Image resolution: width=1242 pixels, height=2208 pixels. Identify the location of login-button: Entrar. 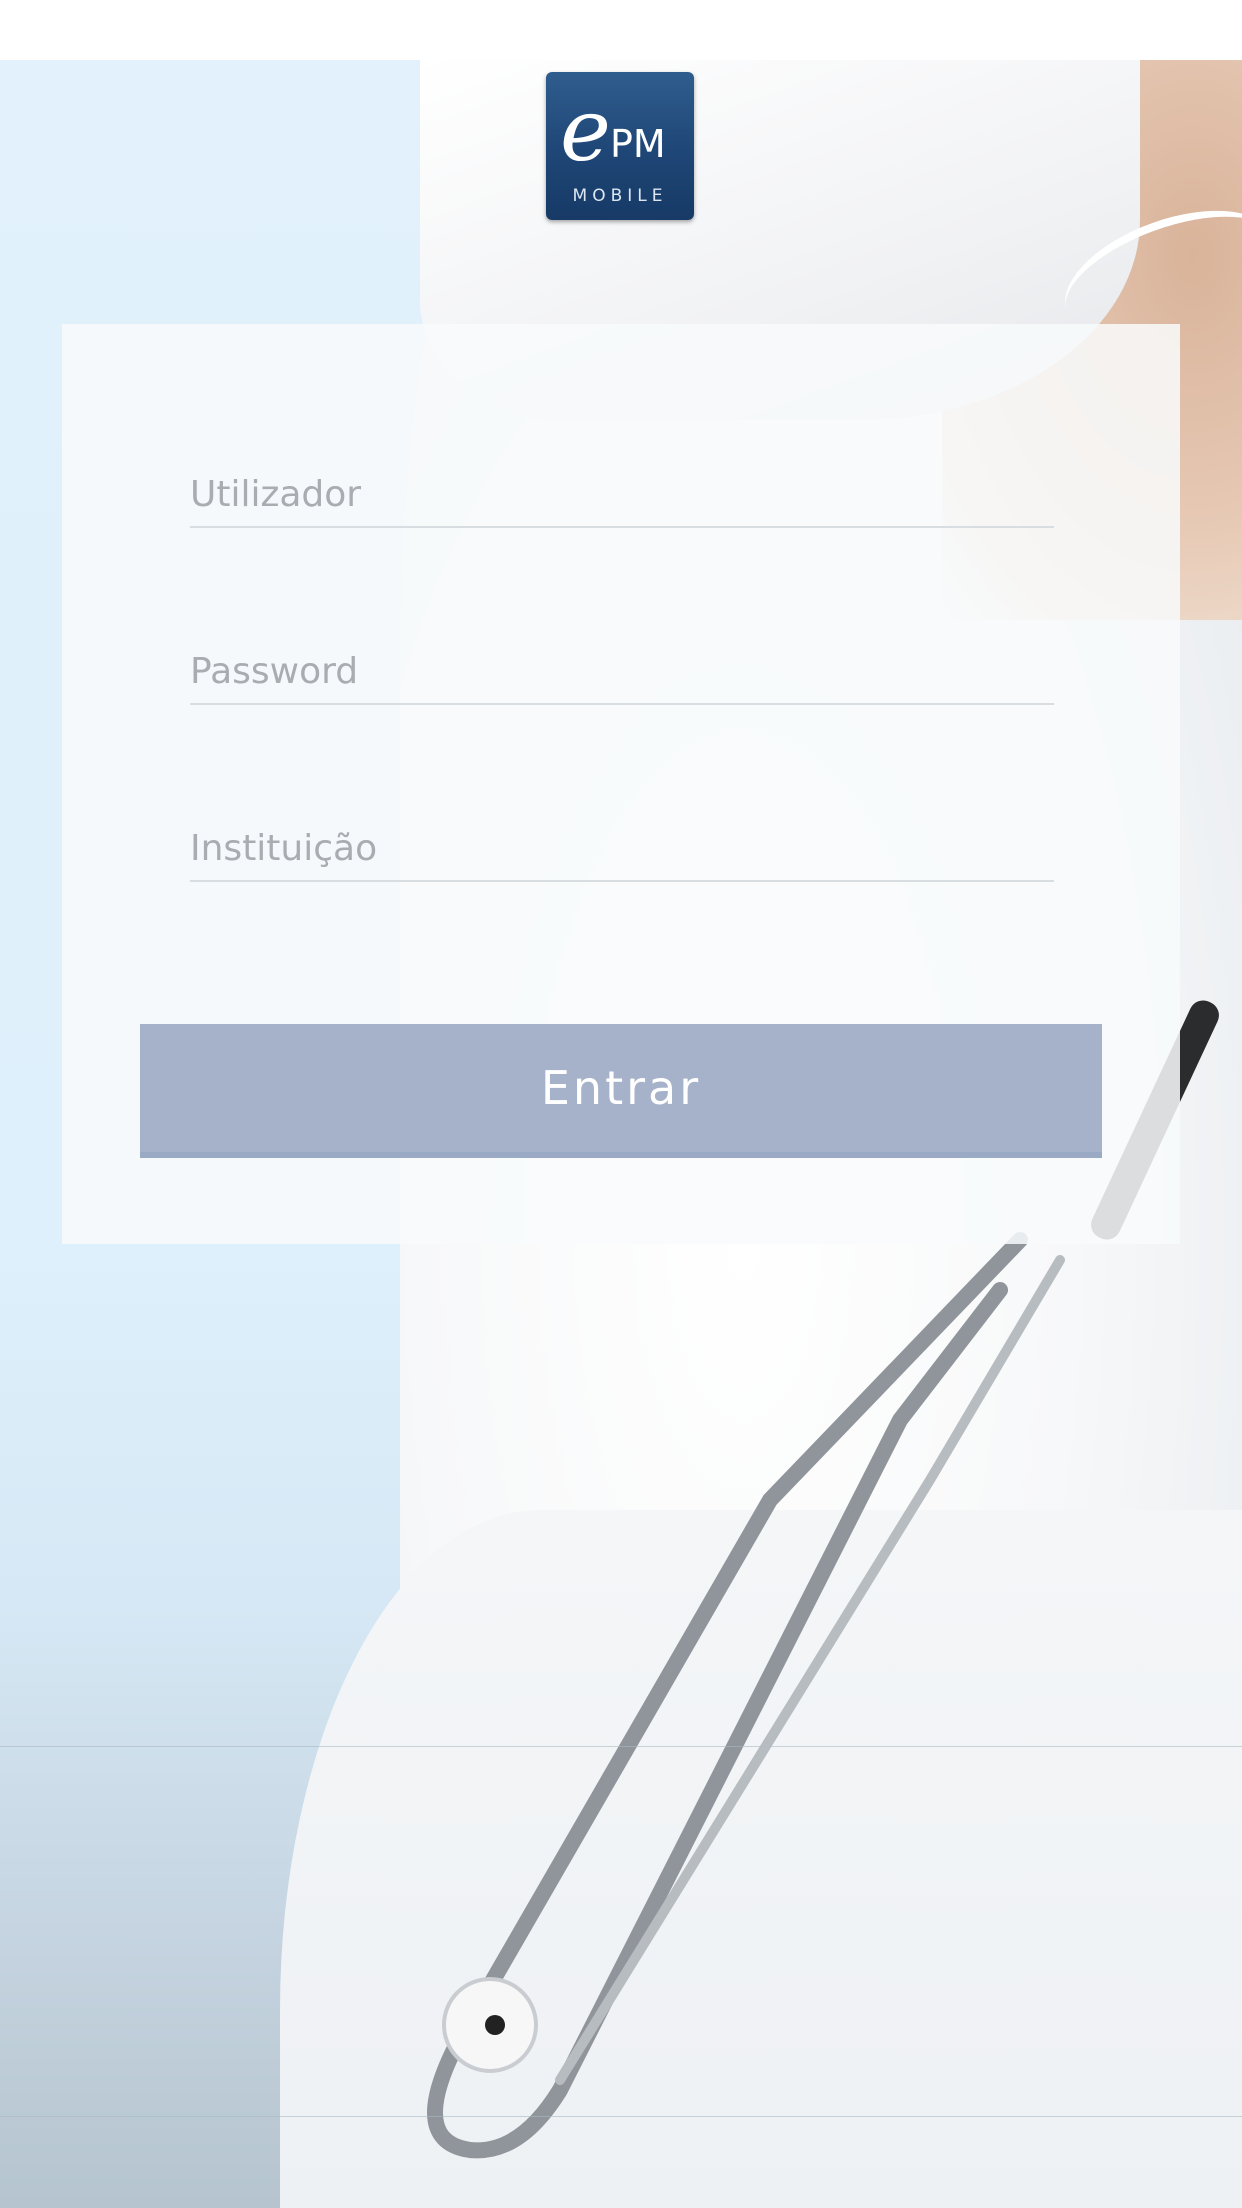
(621, 1091).